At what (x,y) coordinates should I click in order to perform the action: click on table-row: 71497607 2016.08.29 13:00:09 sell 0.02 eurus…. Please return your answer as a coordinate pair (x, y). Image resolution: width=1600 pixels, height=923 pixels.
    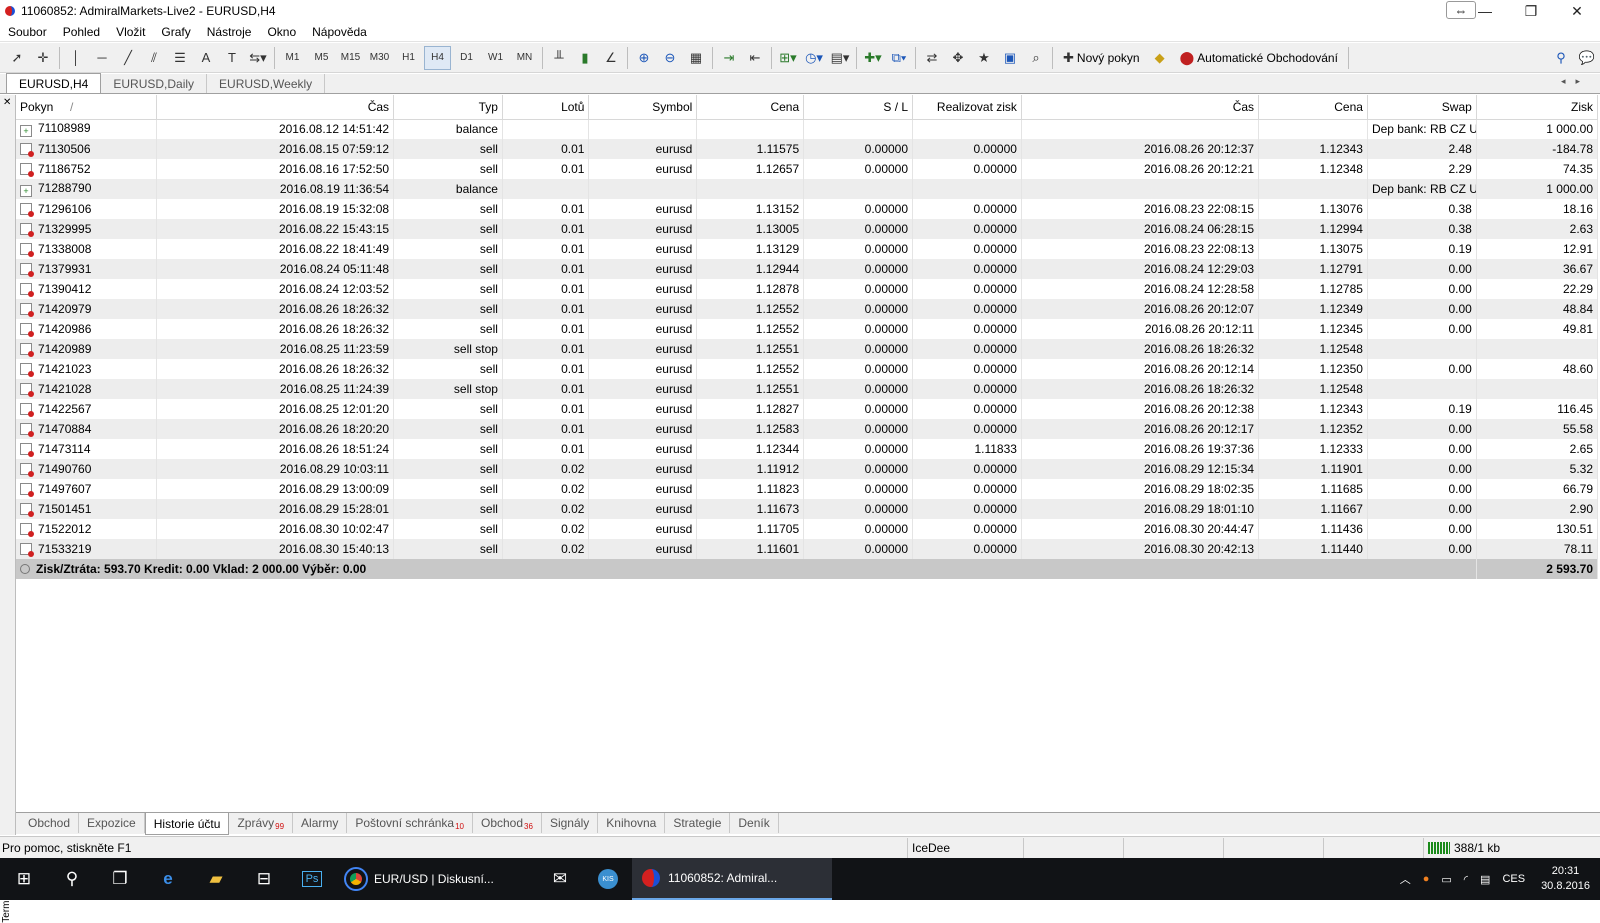
    Looking at the image, I should click on (807, 489).